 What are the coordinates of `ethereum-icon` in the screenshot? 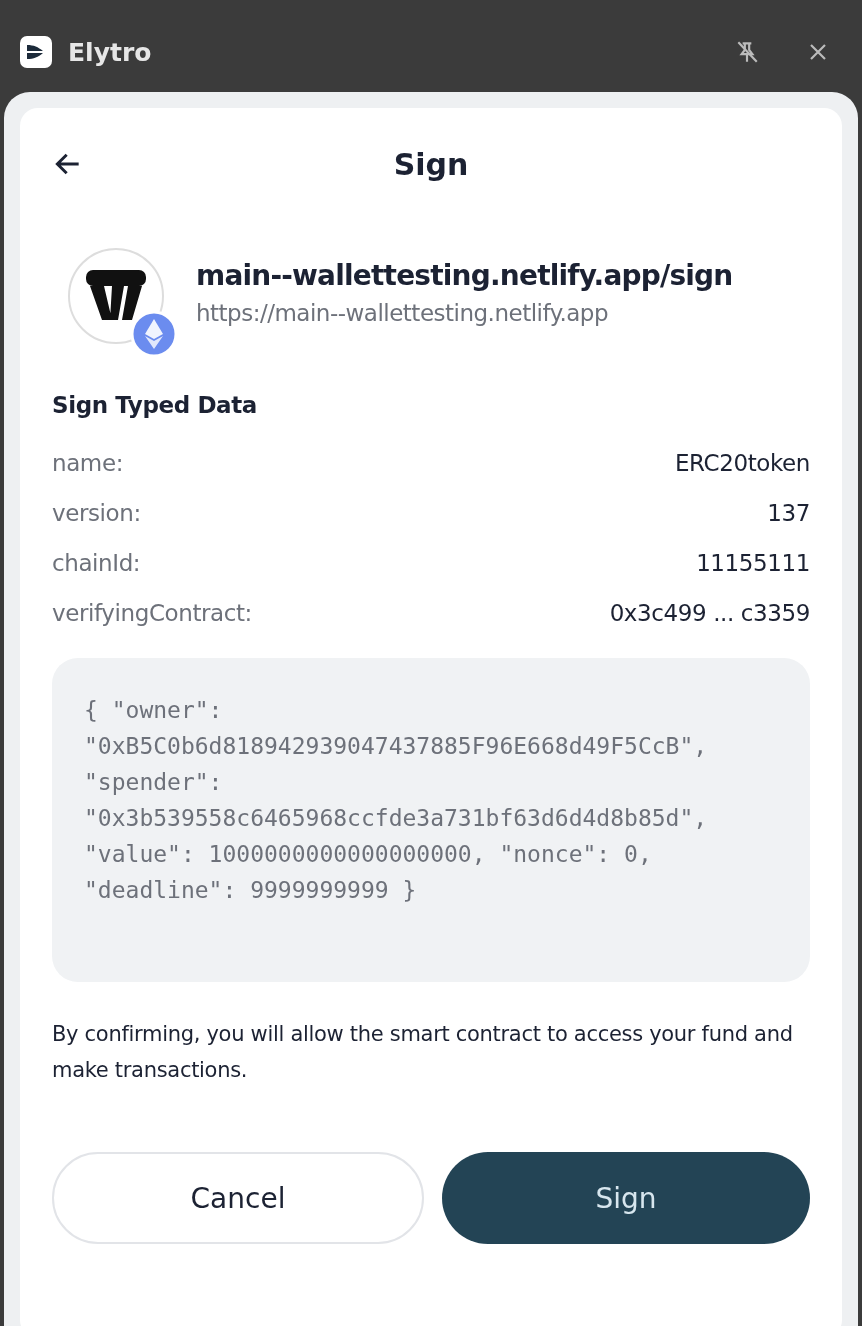 It's located at (154, 334).